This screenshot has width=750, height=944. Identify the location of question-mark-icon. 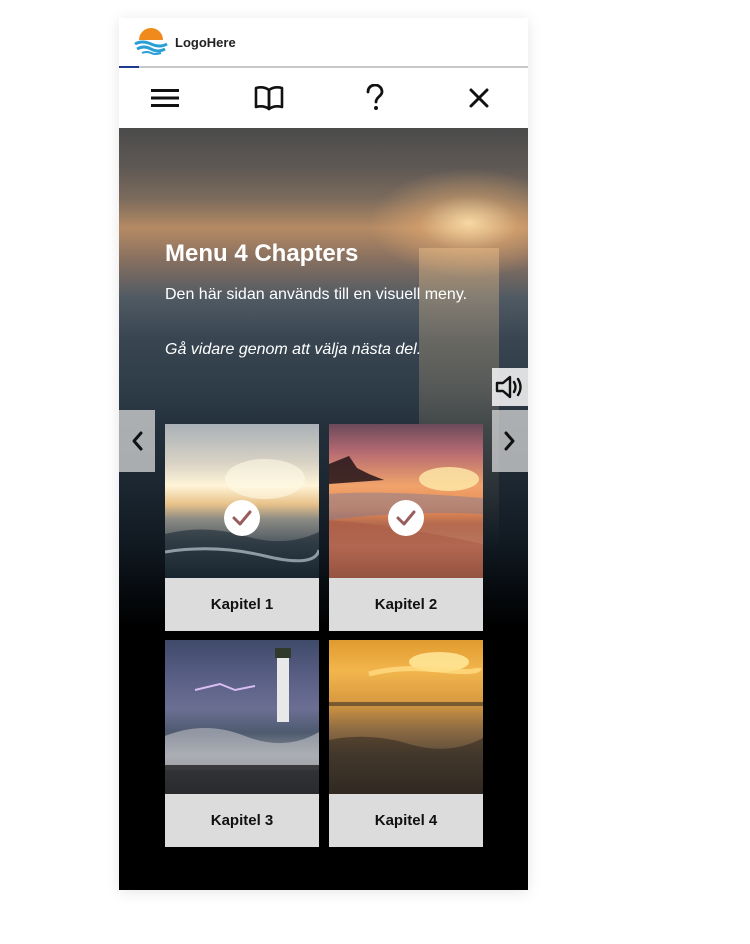
(375, 97).